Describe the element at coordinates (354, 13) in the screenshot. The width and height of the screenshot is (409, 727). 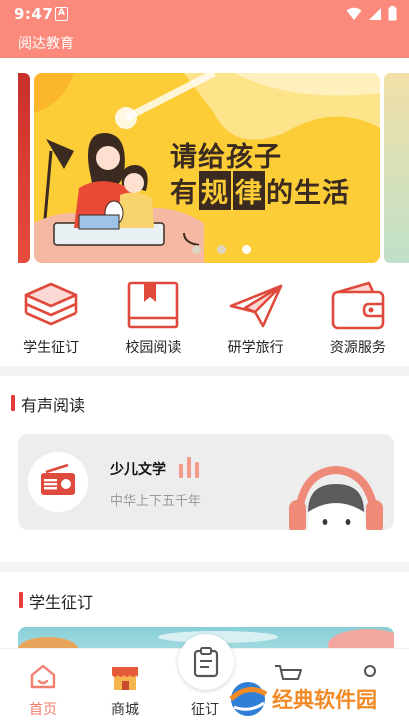
I see `wifi-icon` at that location.